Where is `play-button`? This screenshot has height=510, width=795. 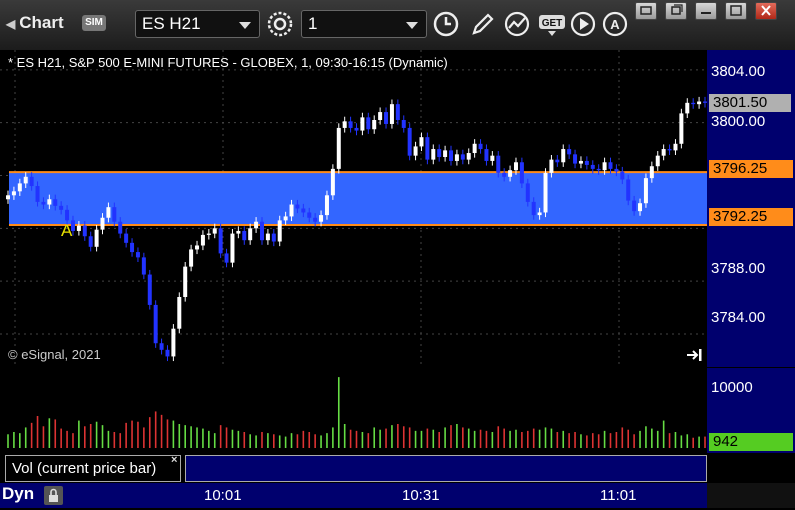 play-button is located at coordinates (583, 24).